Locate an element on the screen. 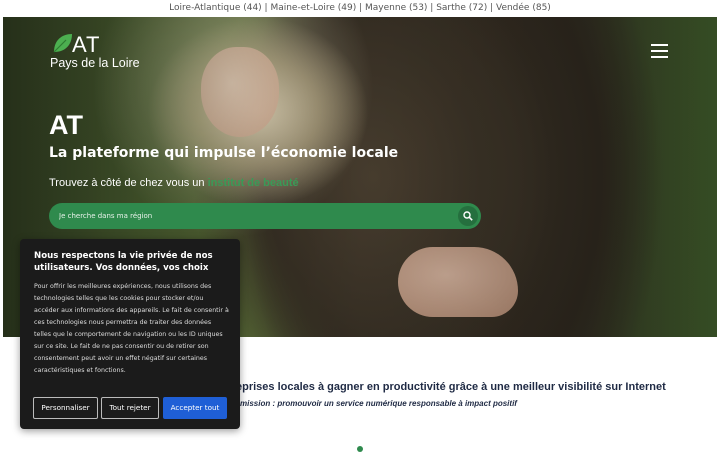 This screenshot has width=720, height=452. customize-button: Personnaliser is located at coordinates (65, 408).